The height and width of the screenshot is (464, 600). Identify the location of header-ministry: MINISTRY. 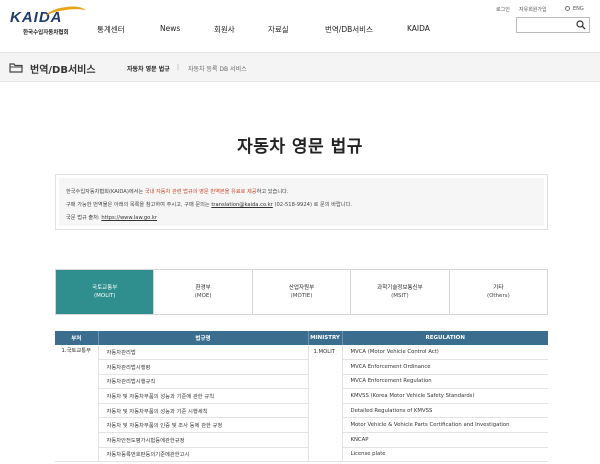
(325, 338).